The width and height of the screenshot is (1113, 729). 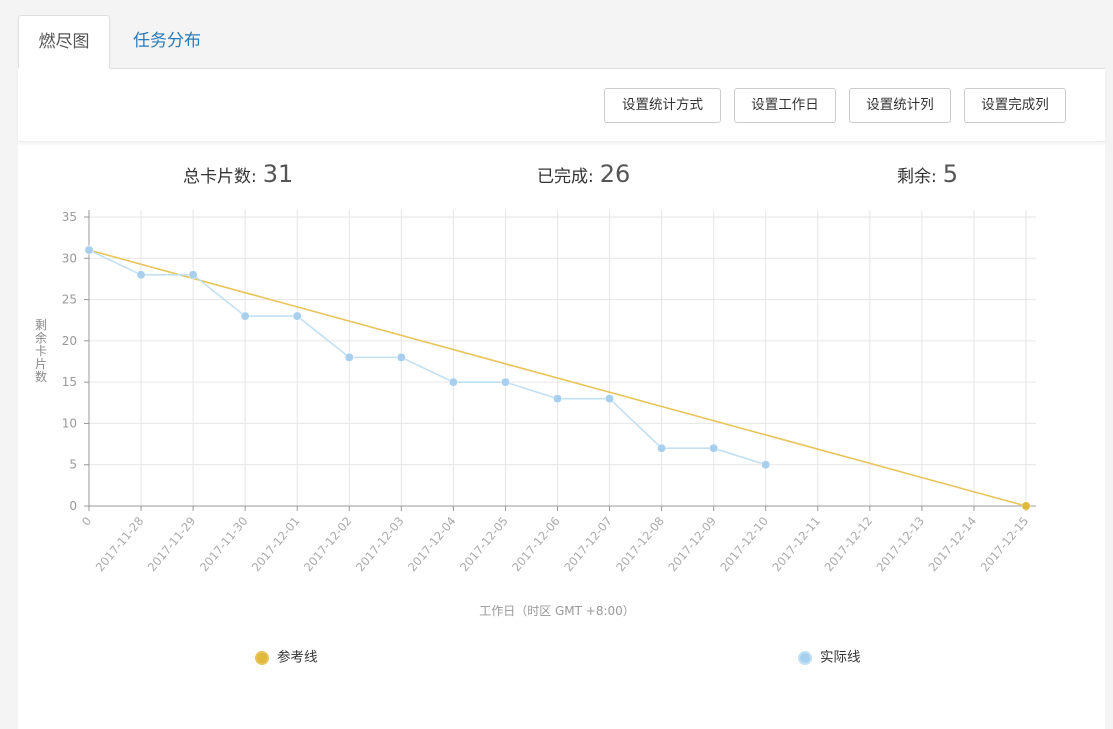 What do you see at coordinates (276, 544) in the screenshot?
I see `x-tick-label: 2017-12-01` at bounding box center [276, 544].